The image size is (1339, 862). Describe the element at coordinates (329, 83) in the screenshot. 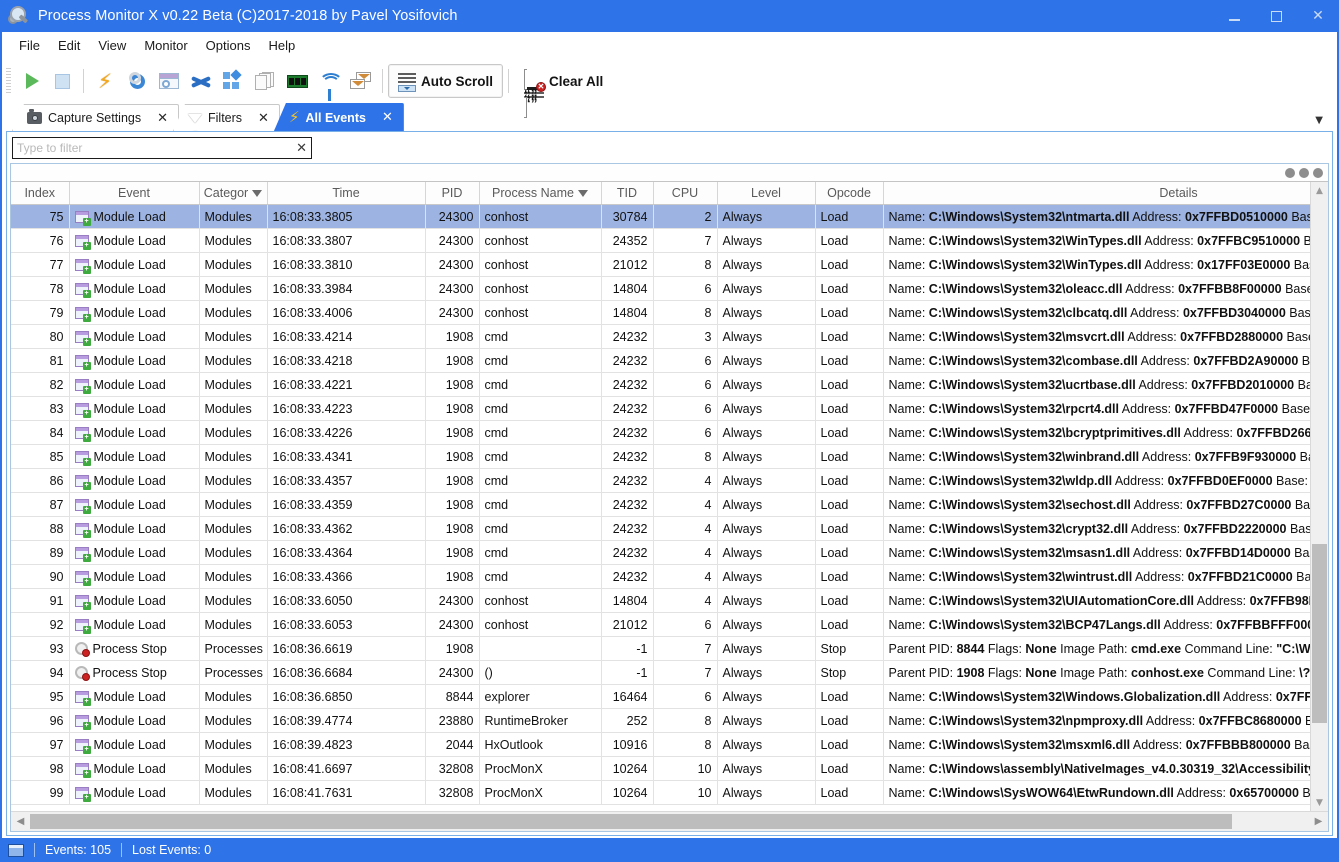

I see `network-signal-icon` at that location.